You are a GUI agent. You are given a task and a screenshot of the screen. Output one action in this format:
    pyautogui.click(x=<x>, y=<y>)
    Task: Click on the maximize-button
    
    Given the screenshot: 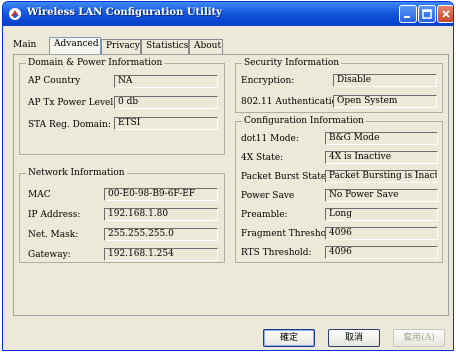 What is the action you would take?
    pyautogui.click(x=427, y=14)
    